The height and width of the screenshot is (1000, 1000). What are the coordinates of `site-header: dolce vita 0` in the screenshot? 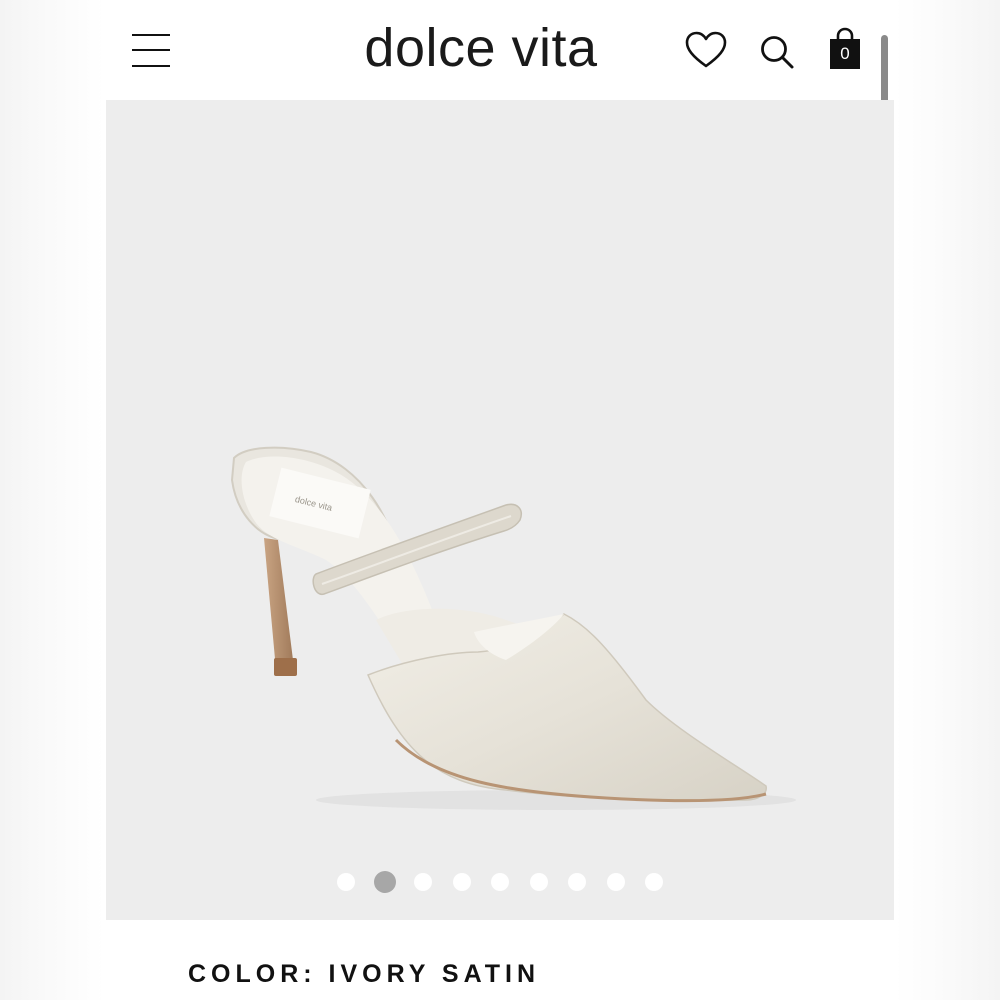 It's located at (500, 91).